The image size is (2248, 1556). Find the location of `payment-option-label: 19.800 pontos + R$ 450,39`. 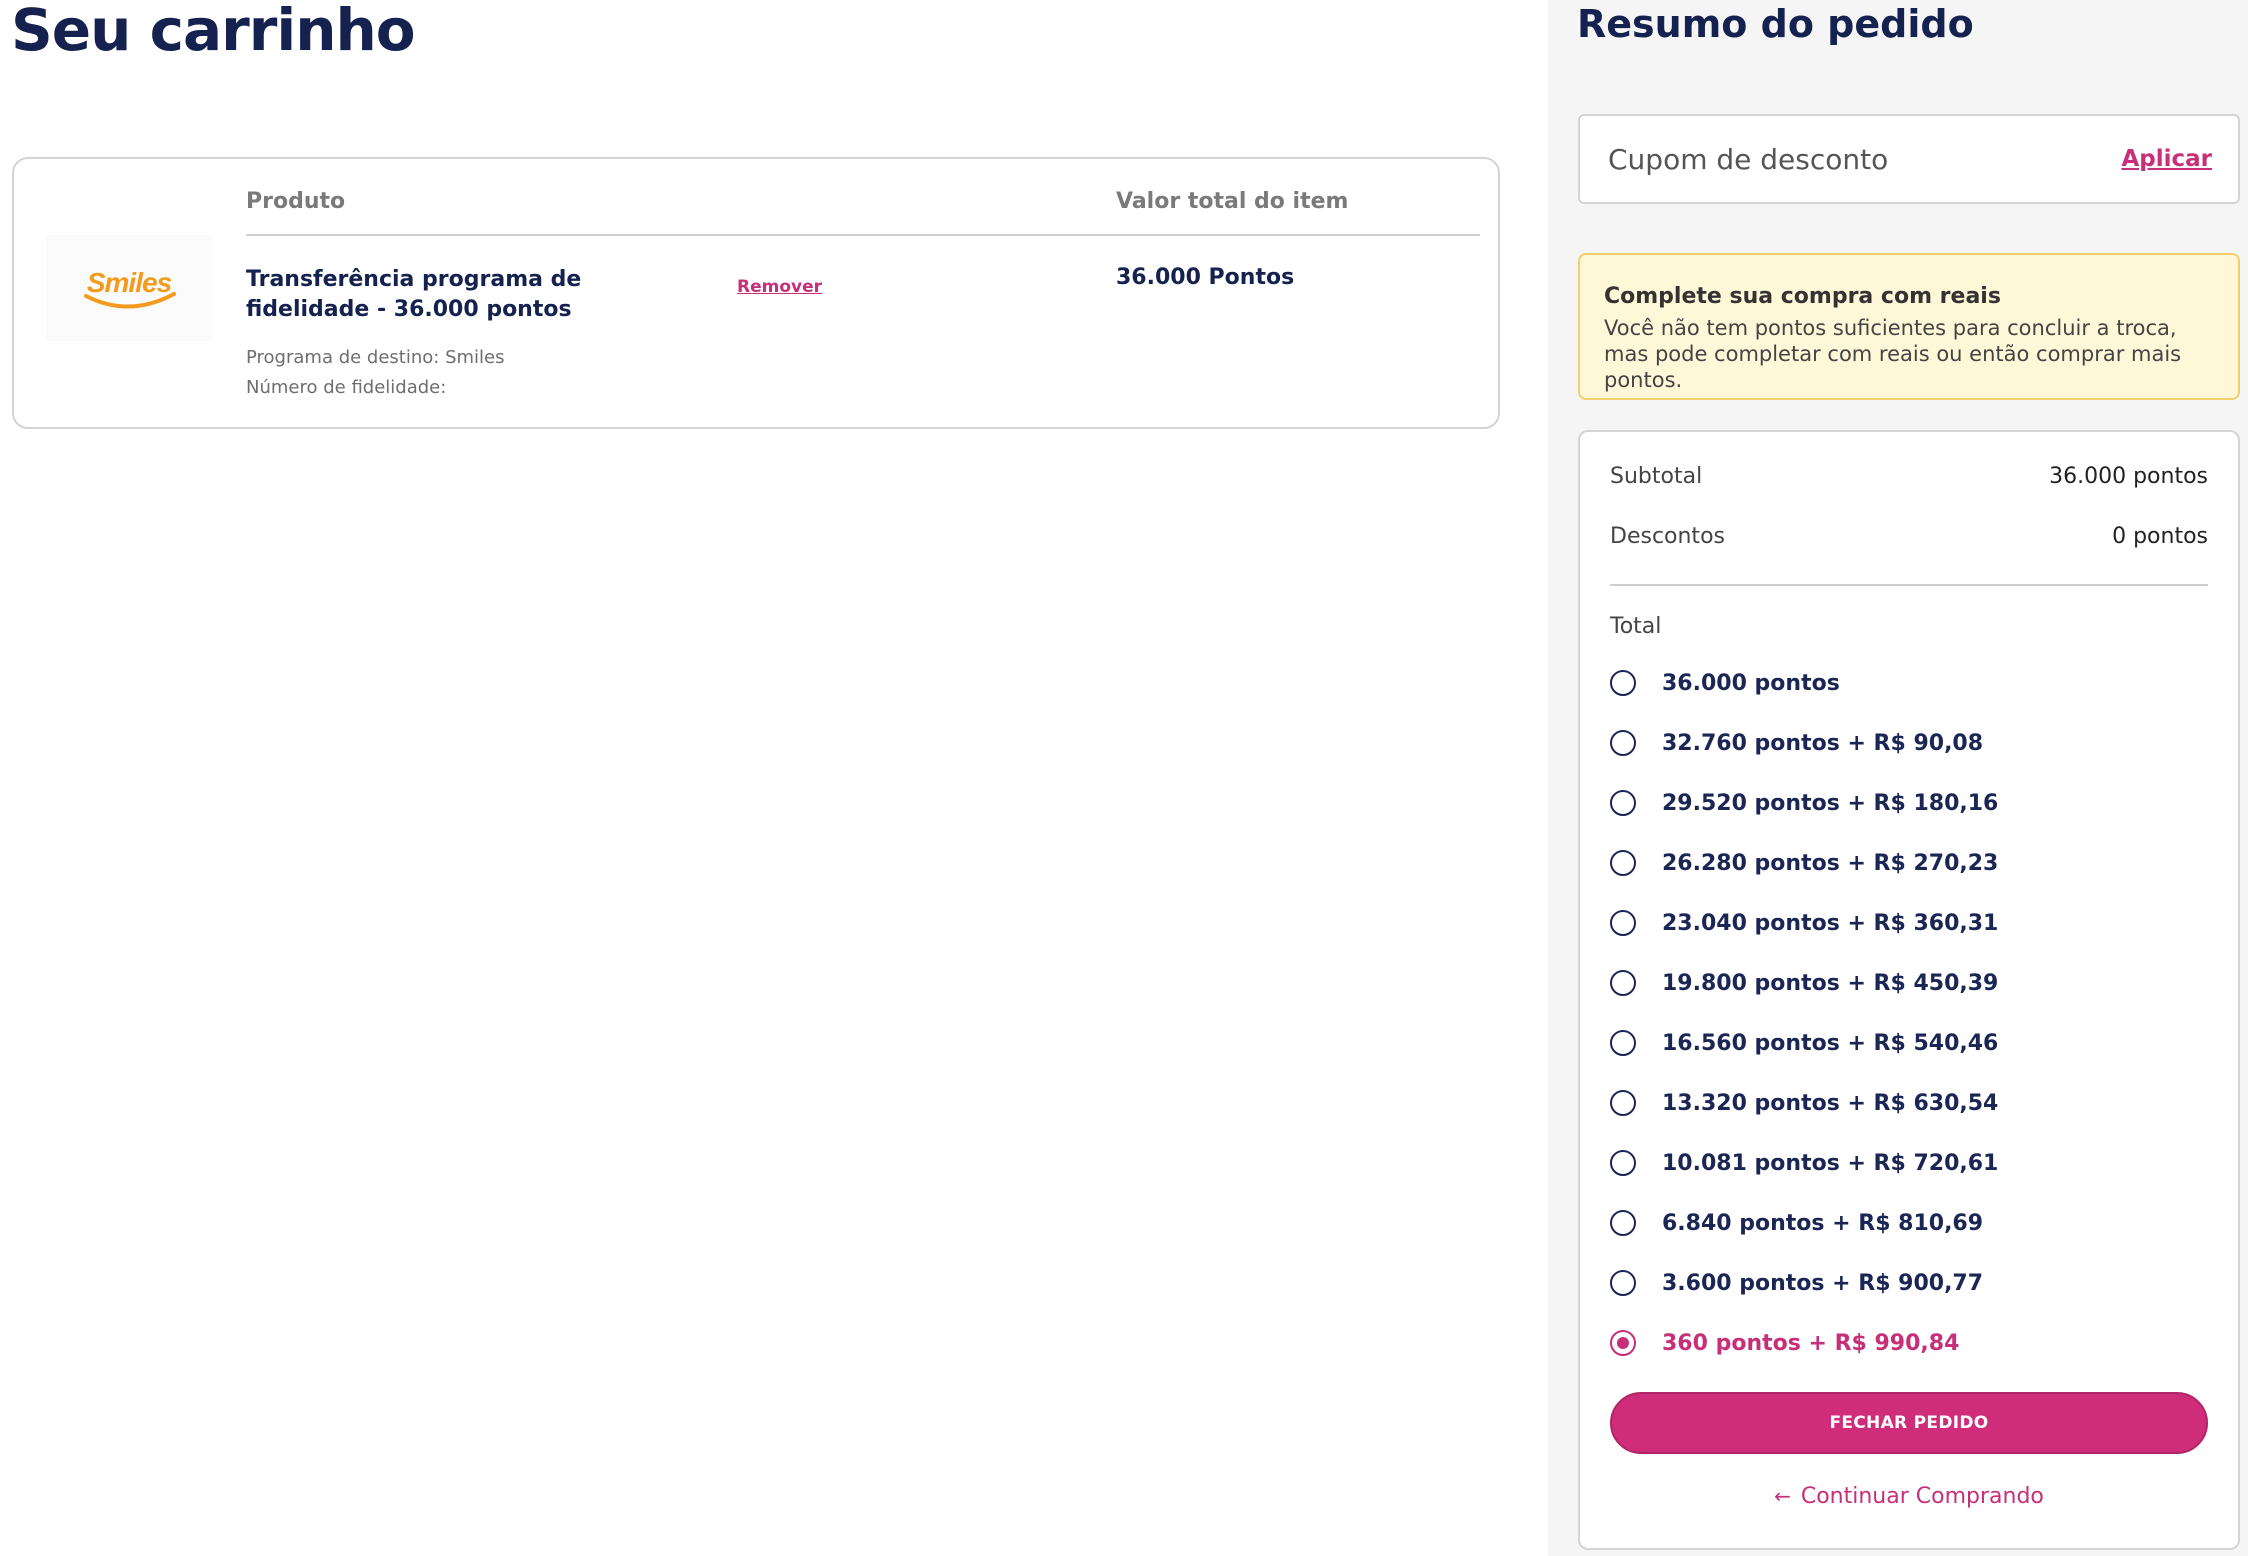

payment-option-label: 19.800 pontos + R$ 450,39 is located at coordinates (1830, 983).